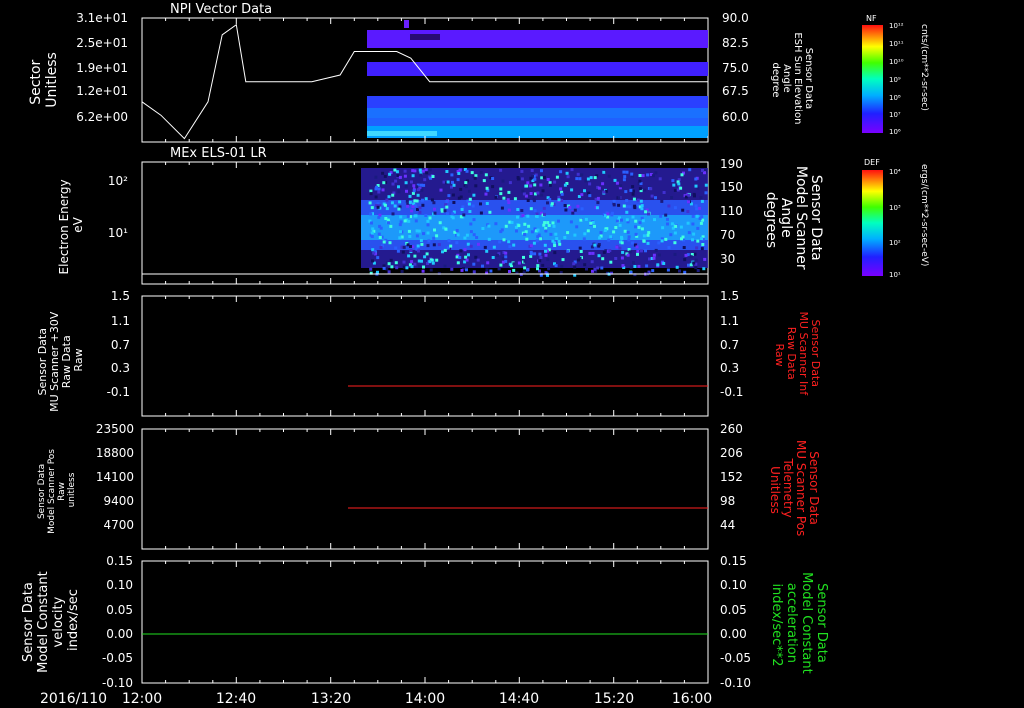  What do you see at coordinates (775, 79) in the screenshot?
I see `label-line: degree` at bounding box center [775, 79].